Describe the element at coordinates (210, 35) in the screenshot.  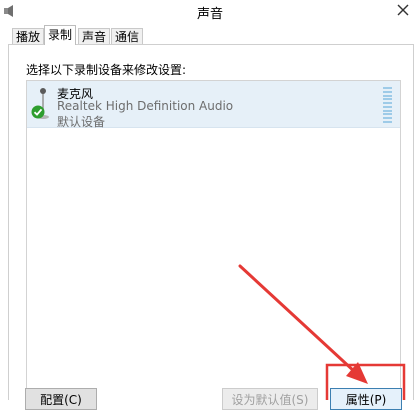
I see `tab-strip: 播放 录制 声音 通信` at that location.